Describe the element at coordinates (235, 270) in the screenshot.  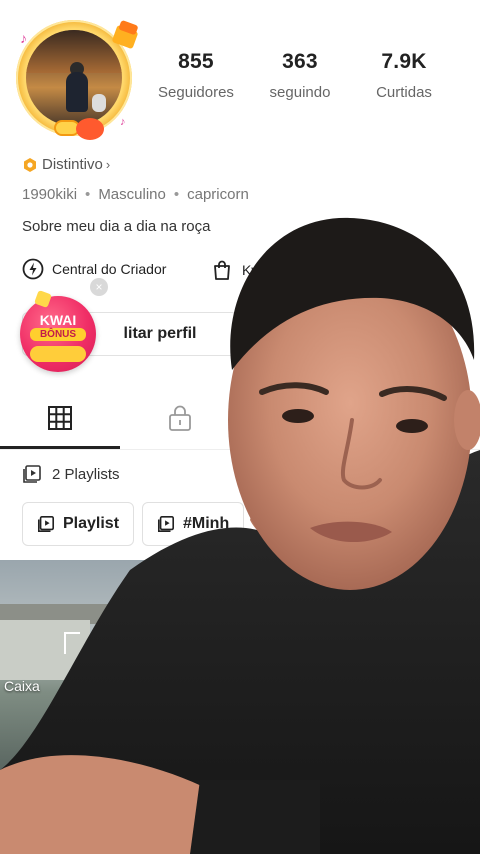
I see `shop-link: Kw` at that location.